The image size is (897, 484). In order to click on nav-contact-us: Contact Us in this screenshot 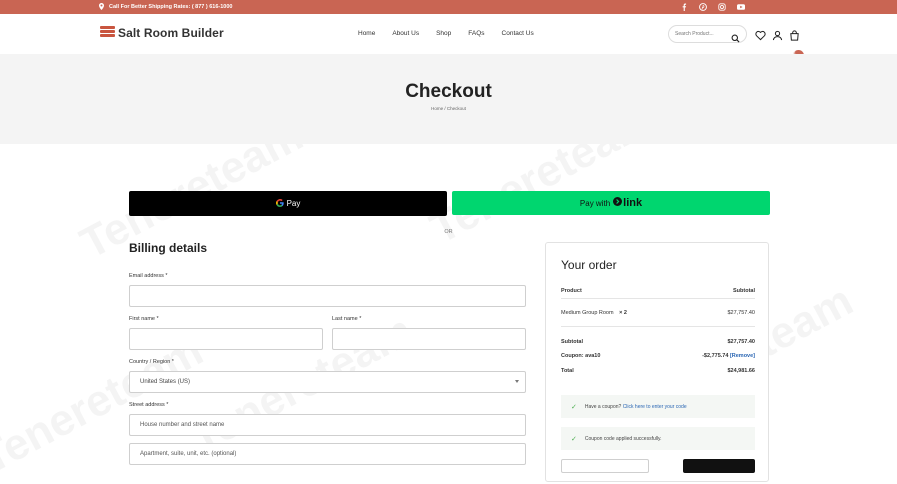, I will do `click(518, 33)`.